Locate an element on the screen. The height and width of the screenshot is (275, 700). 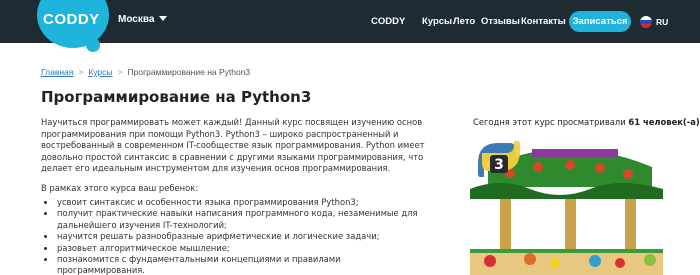
views-prefix: Сегодня этот курс просматривали is located at coordinates (549, 122).